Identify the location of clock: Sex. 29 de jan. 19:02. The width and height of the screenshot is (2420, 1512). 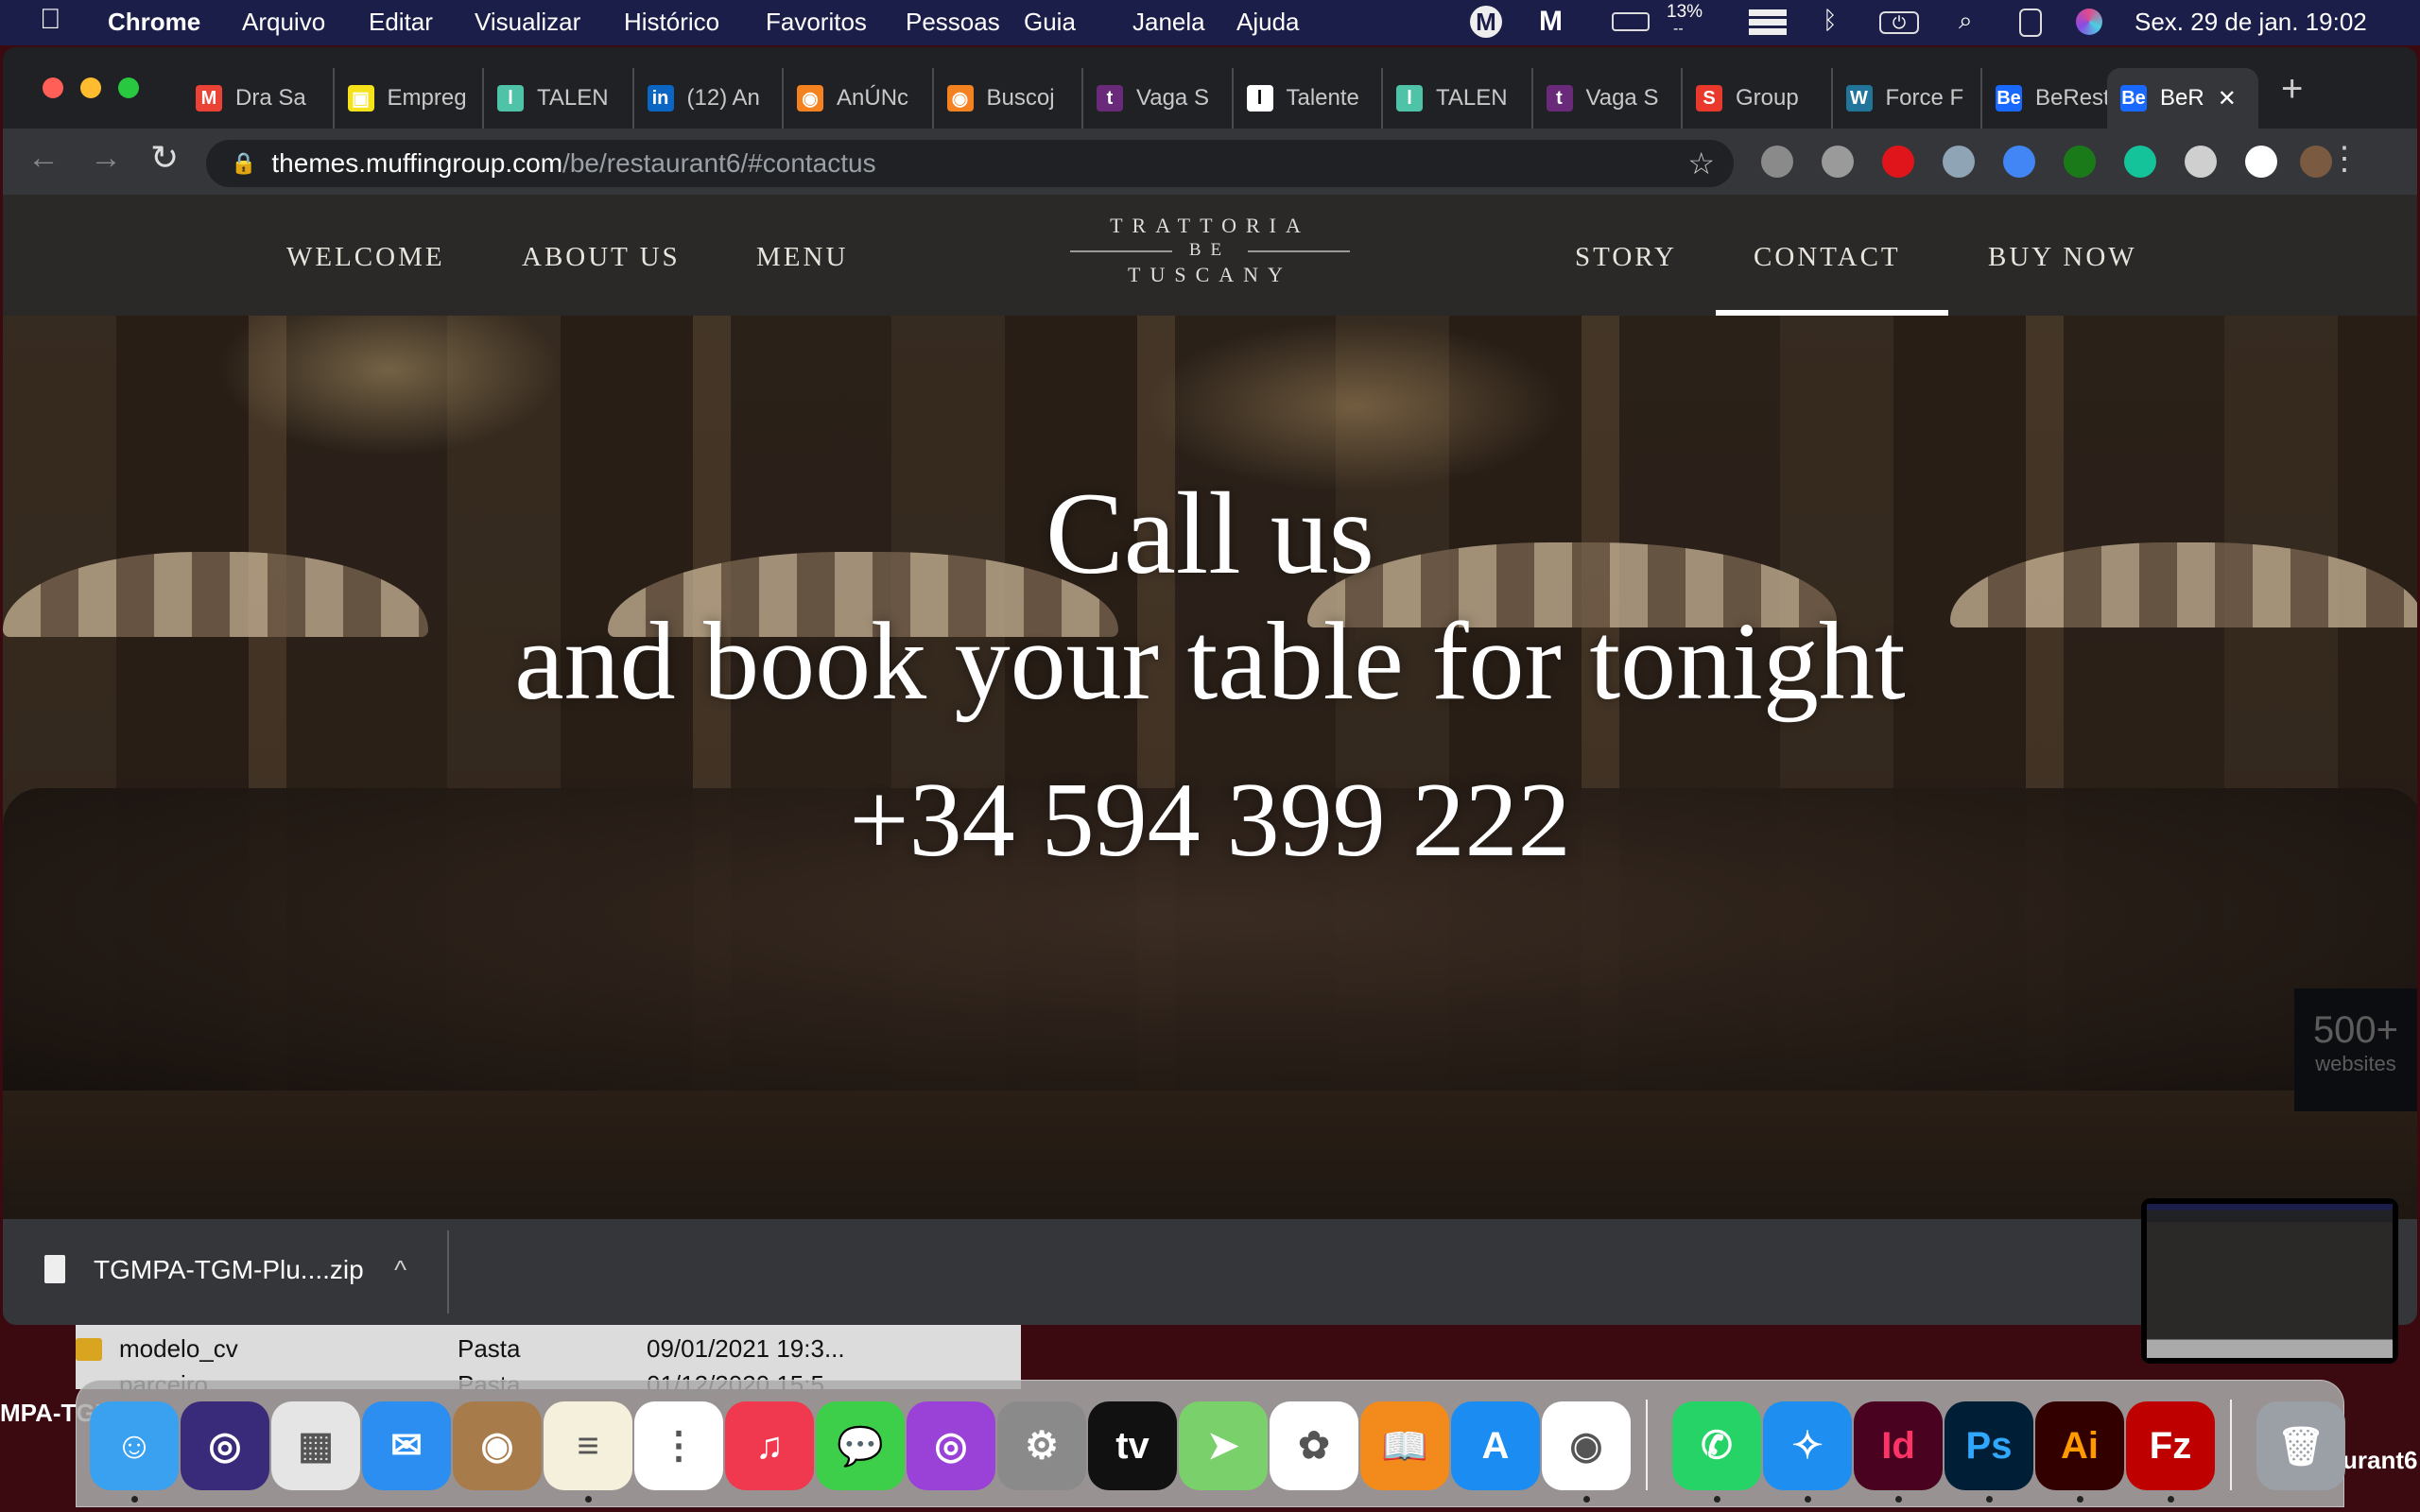
(2251, 22).